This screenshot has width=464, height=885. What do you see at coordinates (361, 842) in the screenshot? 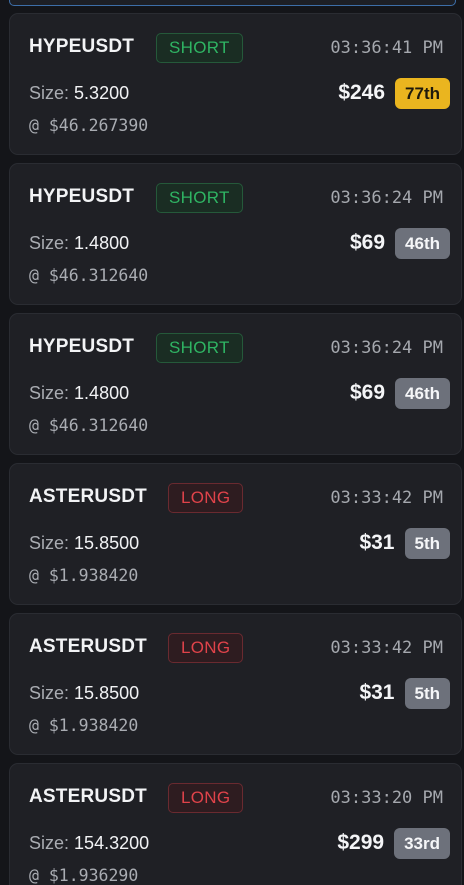
I see `notional-usd: $299` at bounding box center [361, 842].